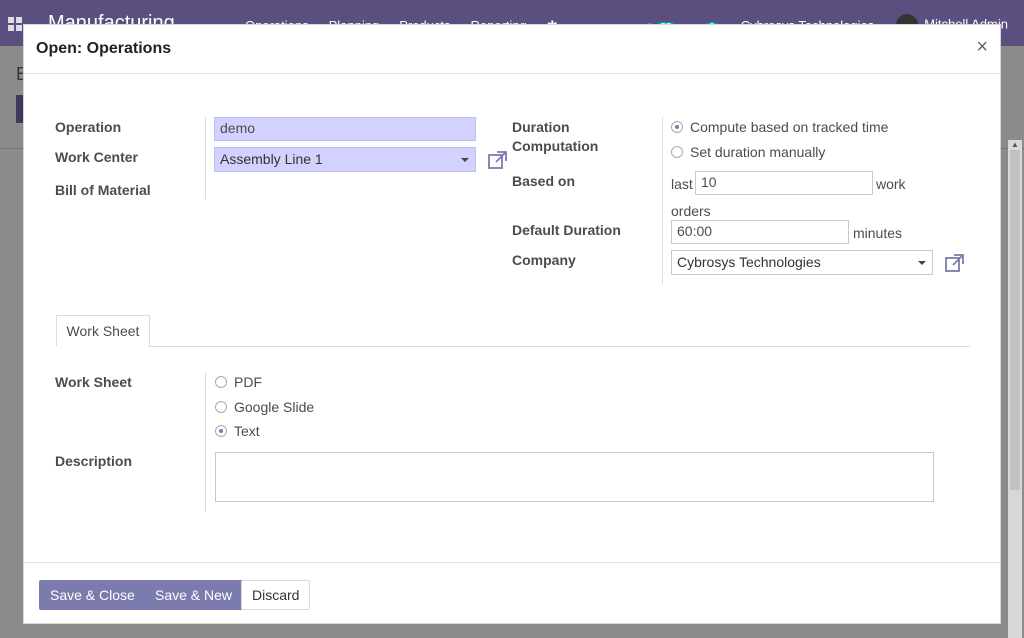 This screenshot has width=1024, height=638. I want to click on radio-label: Google Slide, so click(274, 407).